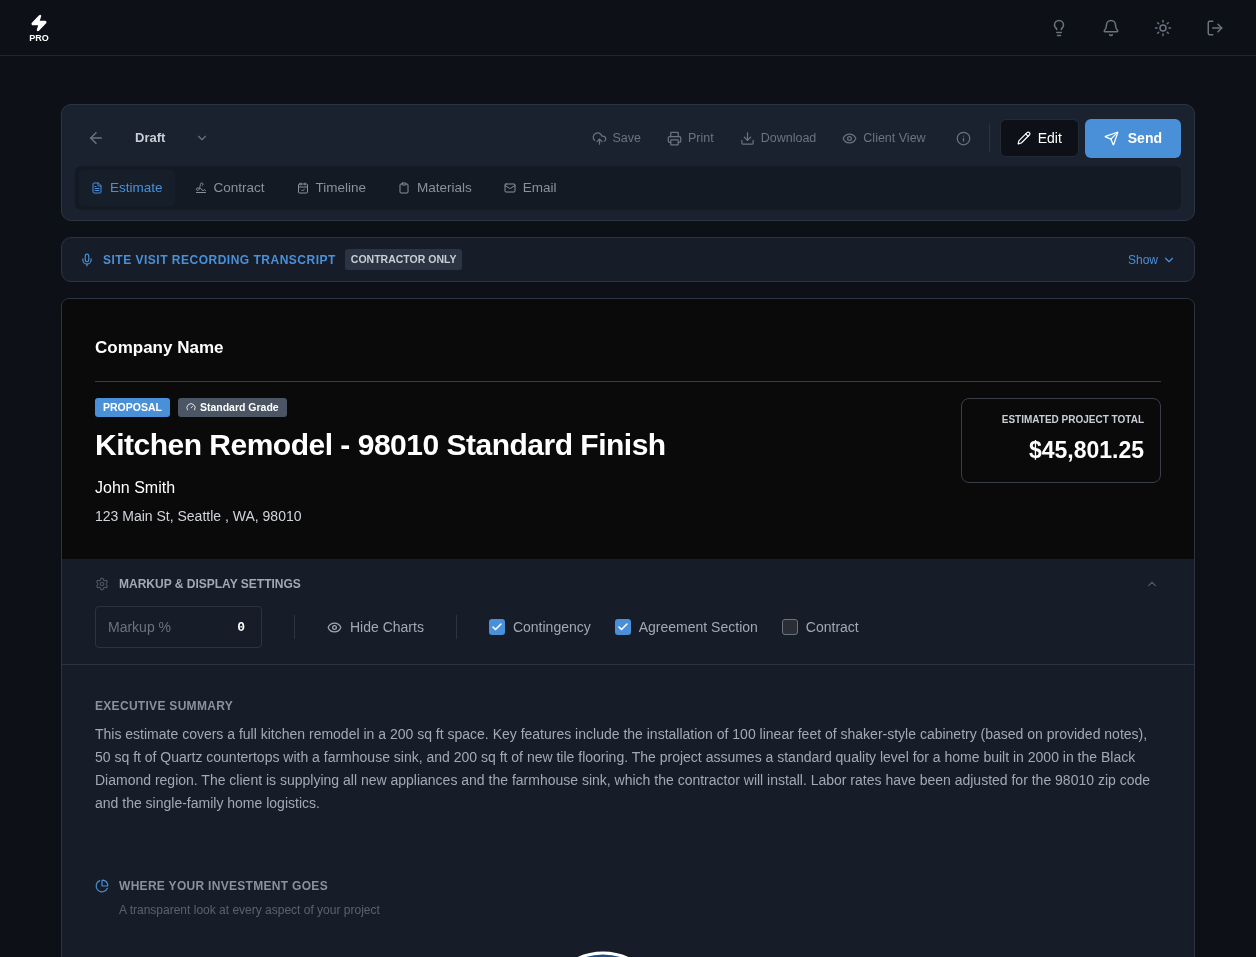  What do you see at coordinates (190, 407) in the screenshot?
I see `gauge-icon` at bounding box center [190, 407].